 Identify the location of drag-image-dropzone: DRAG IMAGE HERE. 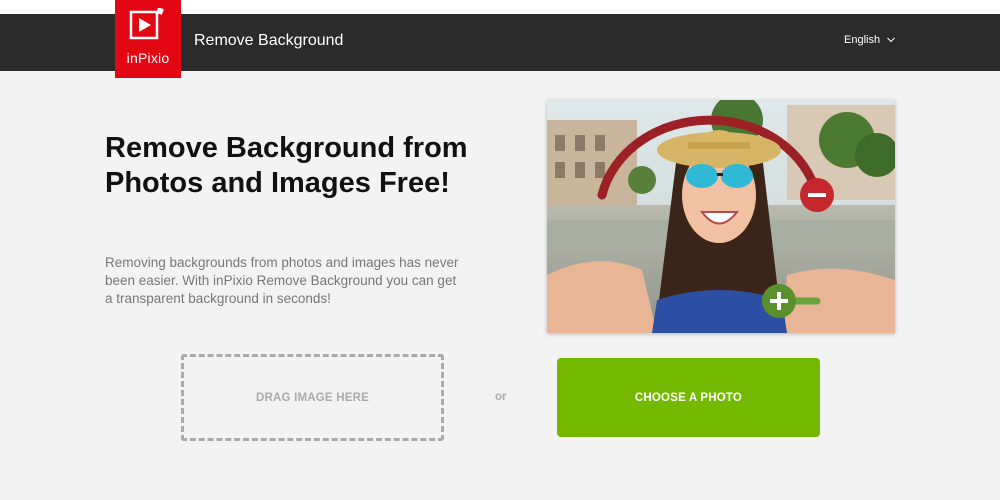
(312, 397).